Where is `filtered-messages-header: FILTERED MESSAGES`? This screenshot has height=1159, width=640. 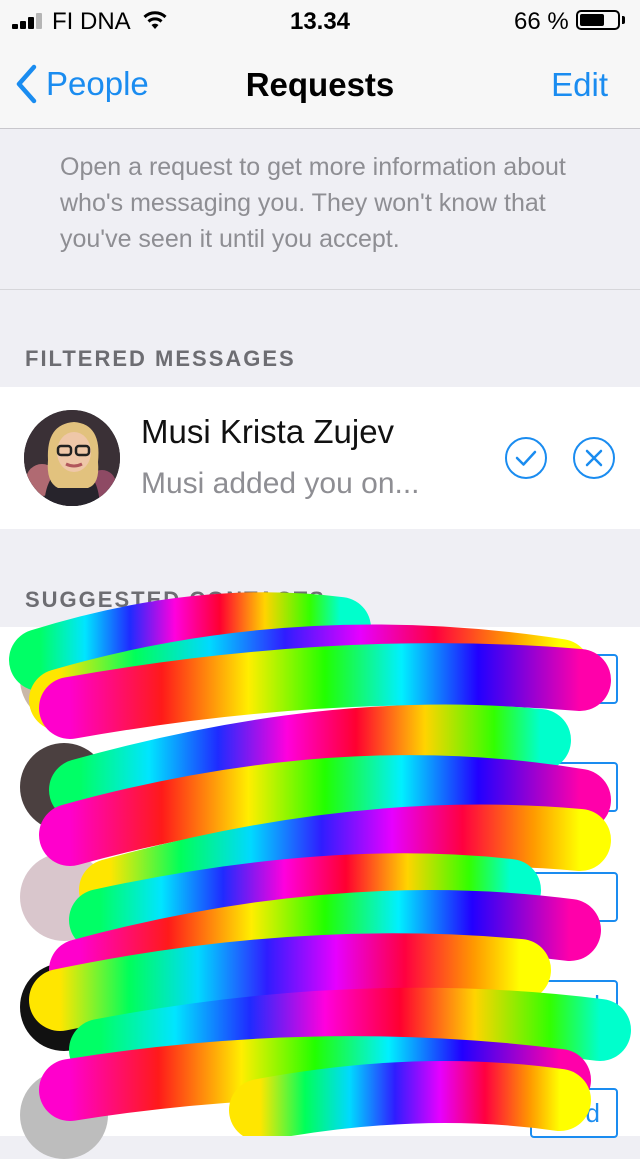
filtered-messages-header: FILTERED MESSAGES is located at coordinates (160, 358).